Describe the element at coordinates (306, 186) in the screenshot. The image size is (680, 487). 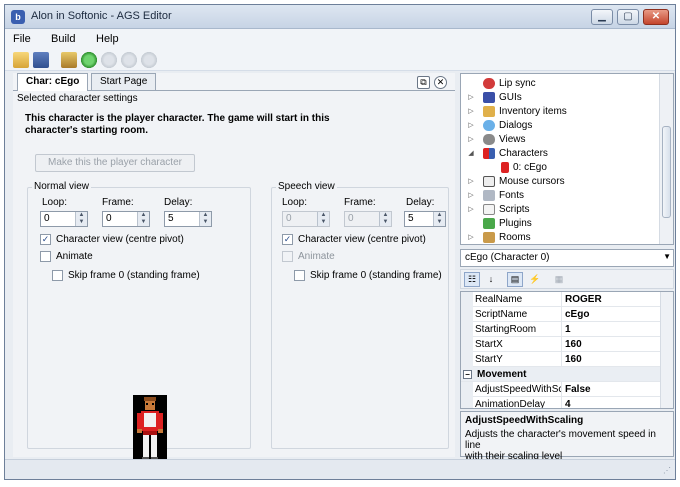
I see `speech-view-label: Speech view` at that location.